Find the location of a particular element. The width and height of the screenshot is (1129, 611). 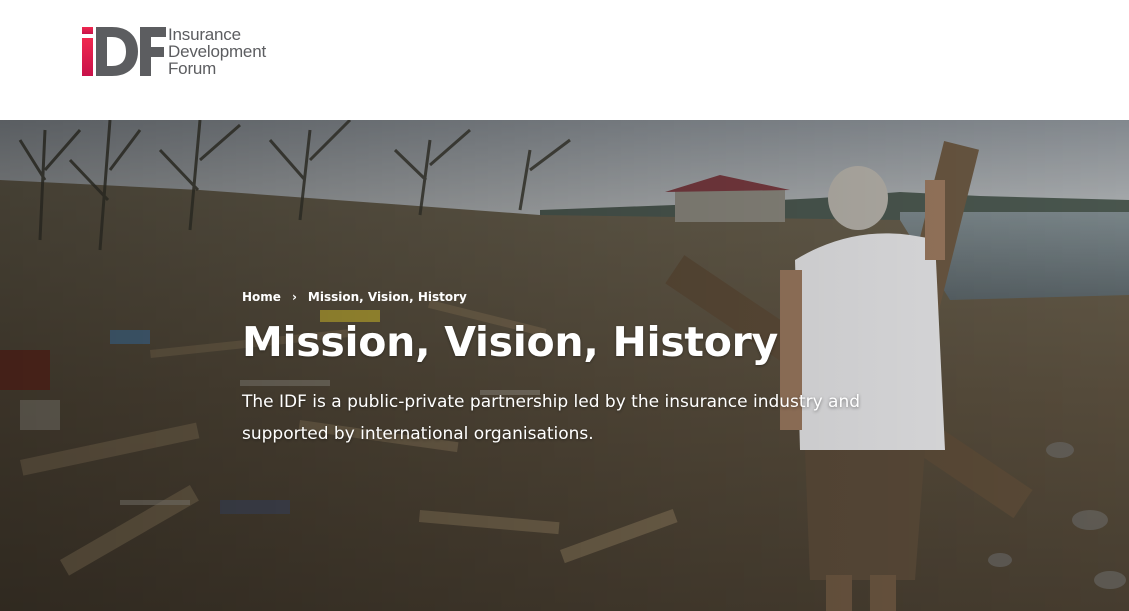

logo-wordmark: Insurance Development Forum is located at coordinates (217, 51).